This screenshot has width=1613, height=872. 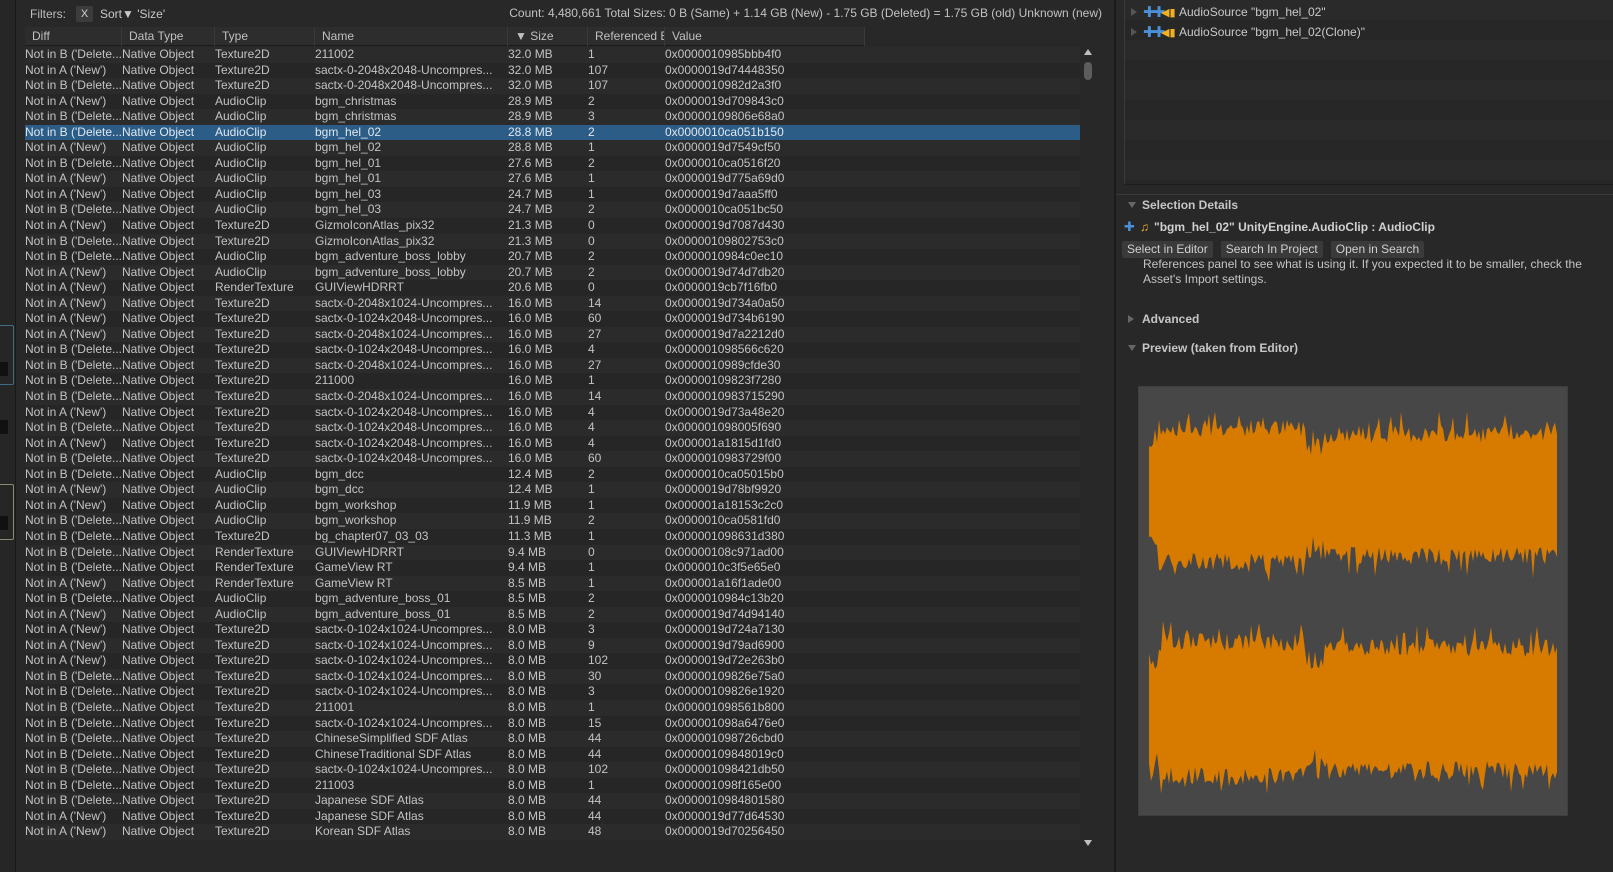 What do you see at coordinates (1088, 843) in the screenshot?
I see `scroll-down-arrow-icon` at bounding box center [1088, 843].